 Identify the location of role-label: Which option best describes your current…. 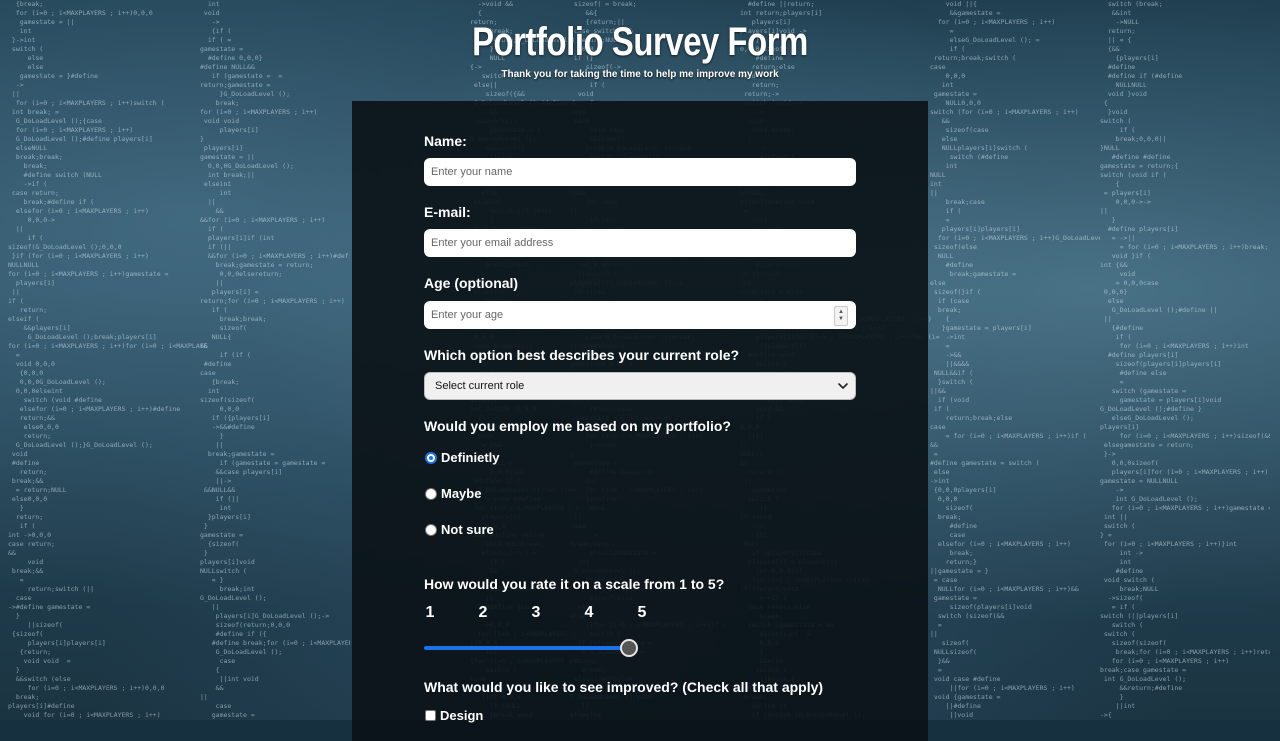
(582, 355).